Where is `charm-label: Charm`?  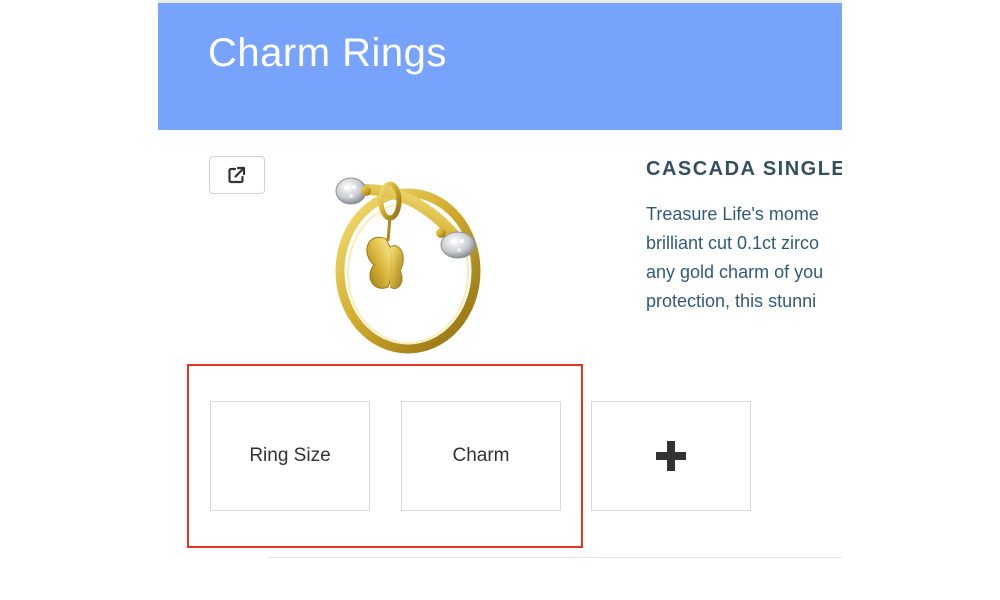 charm-label: Charm is located at coordinates (481, 455).